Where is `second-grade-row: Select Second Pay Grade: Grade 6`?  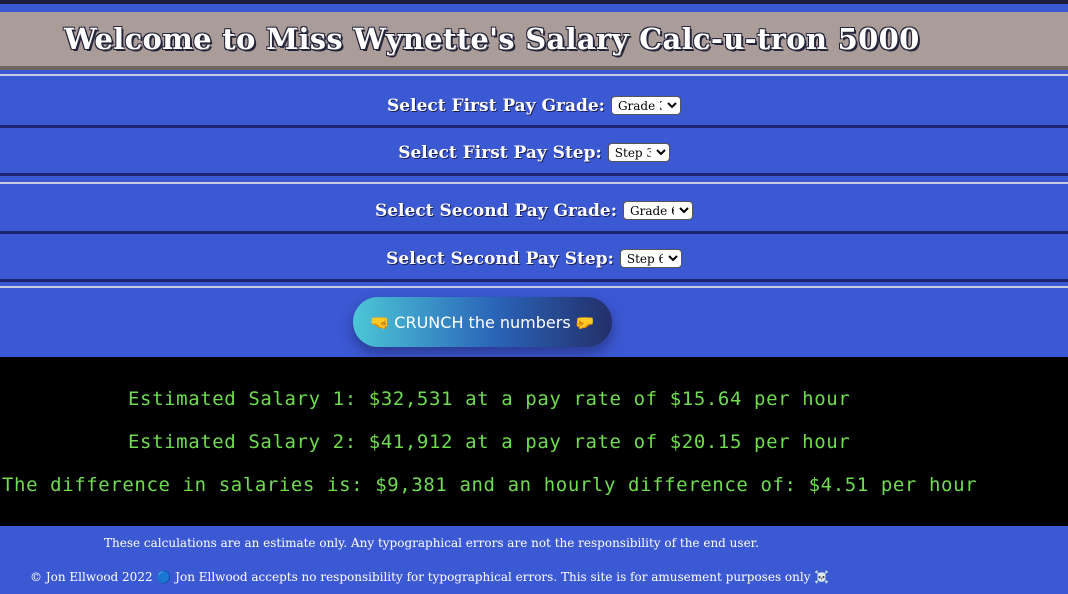 second-grade-row: Select Second Pay Grade: Grade 6 is located at coordinates (534, 212).